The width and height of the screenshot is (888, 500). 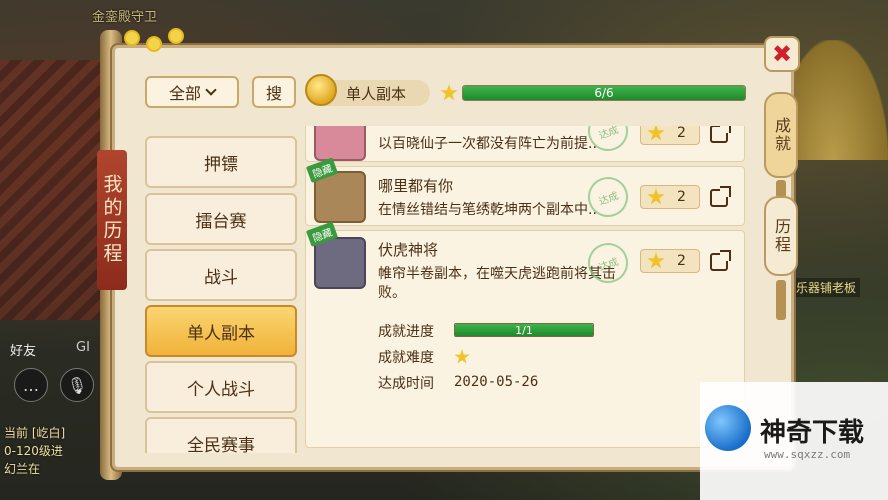 What do you see at coordinates (525, 144) in the screenshot?
I see `list-item: 以百晓仙子一次都没有阵亡为前提.. 达成 2` at bounding box center [525, 144].